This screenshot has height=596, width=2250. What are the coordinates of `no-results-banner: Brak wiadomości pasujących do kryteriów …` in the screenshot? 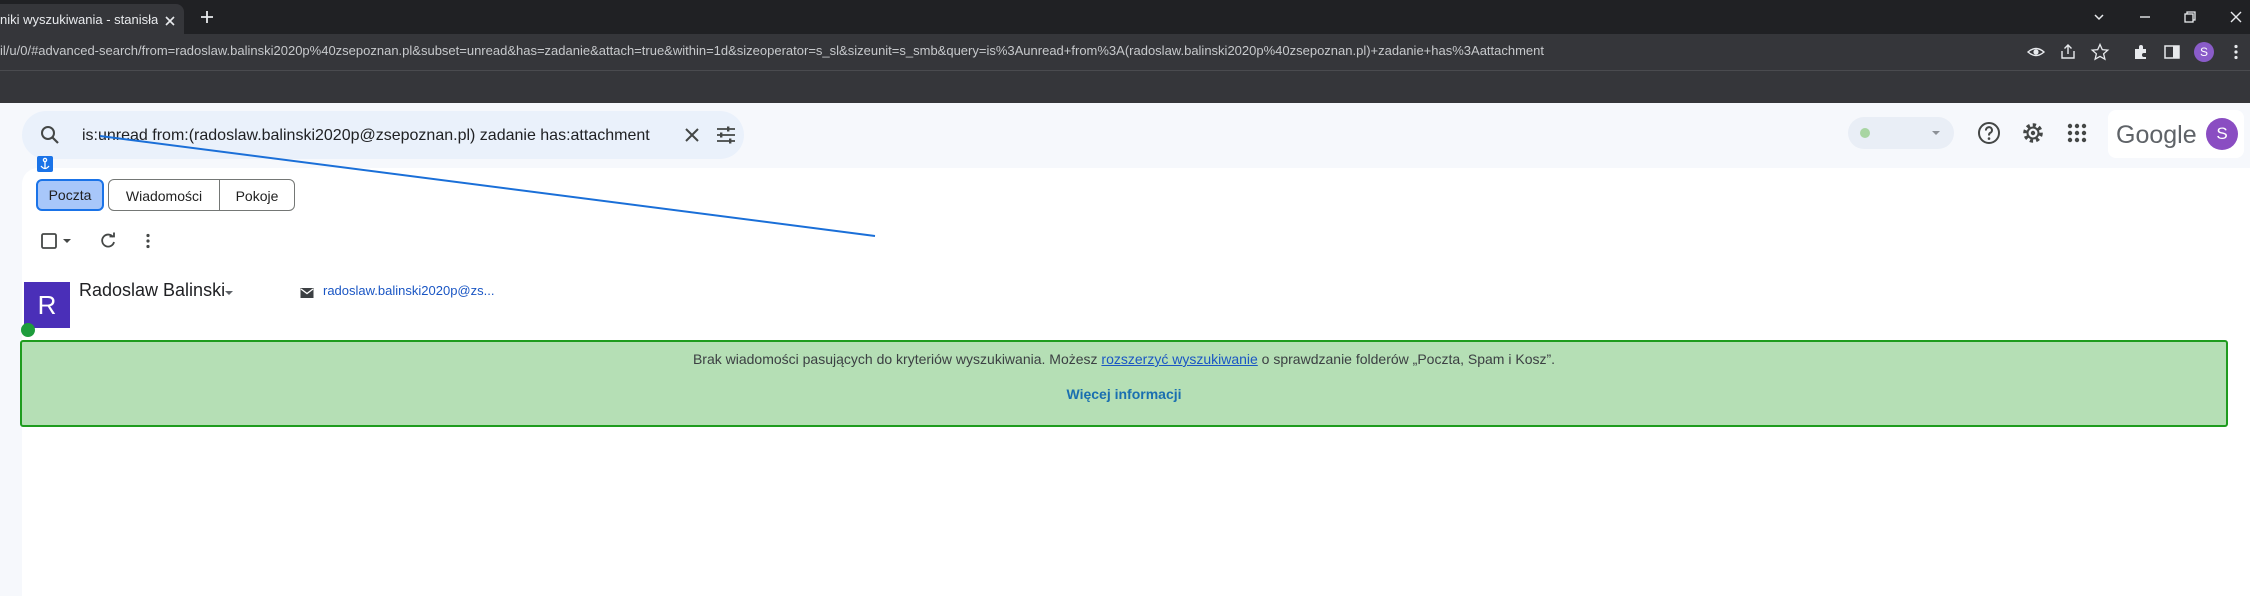 It's located at (1124, 383).